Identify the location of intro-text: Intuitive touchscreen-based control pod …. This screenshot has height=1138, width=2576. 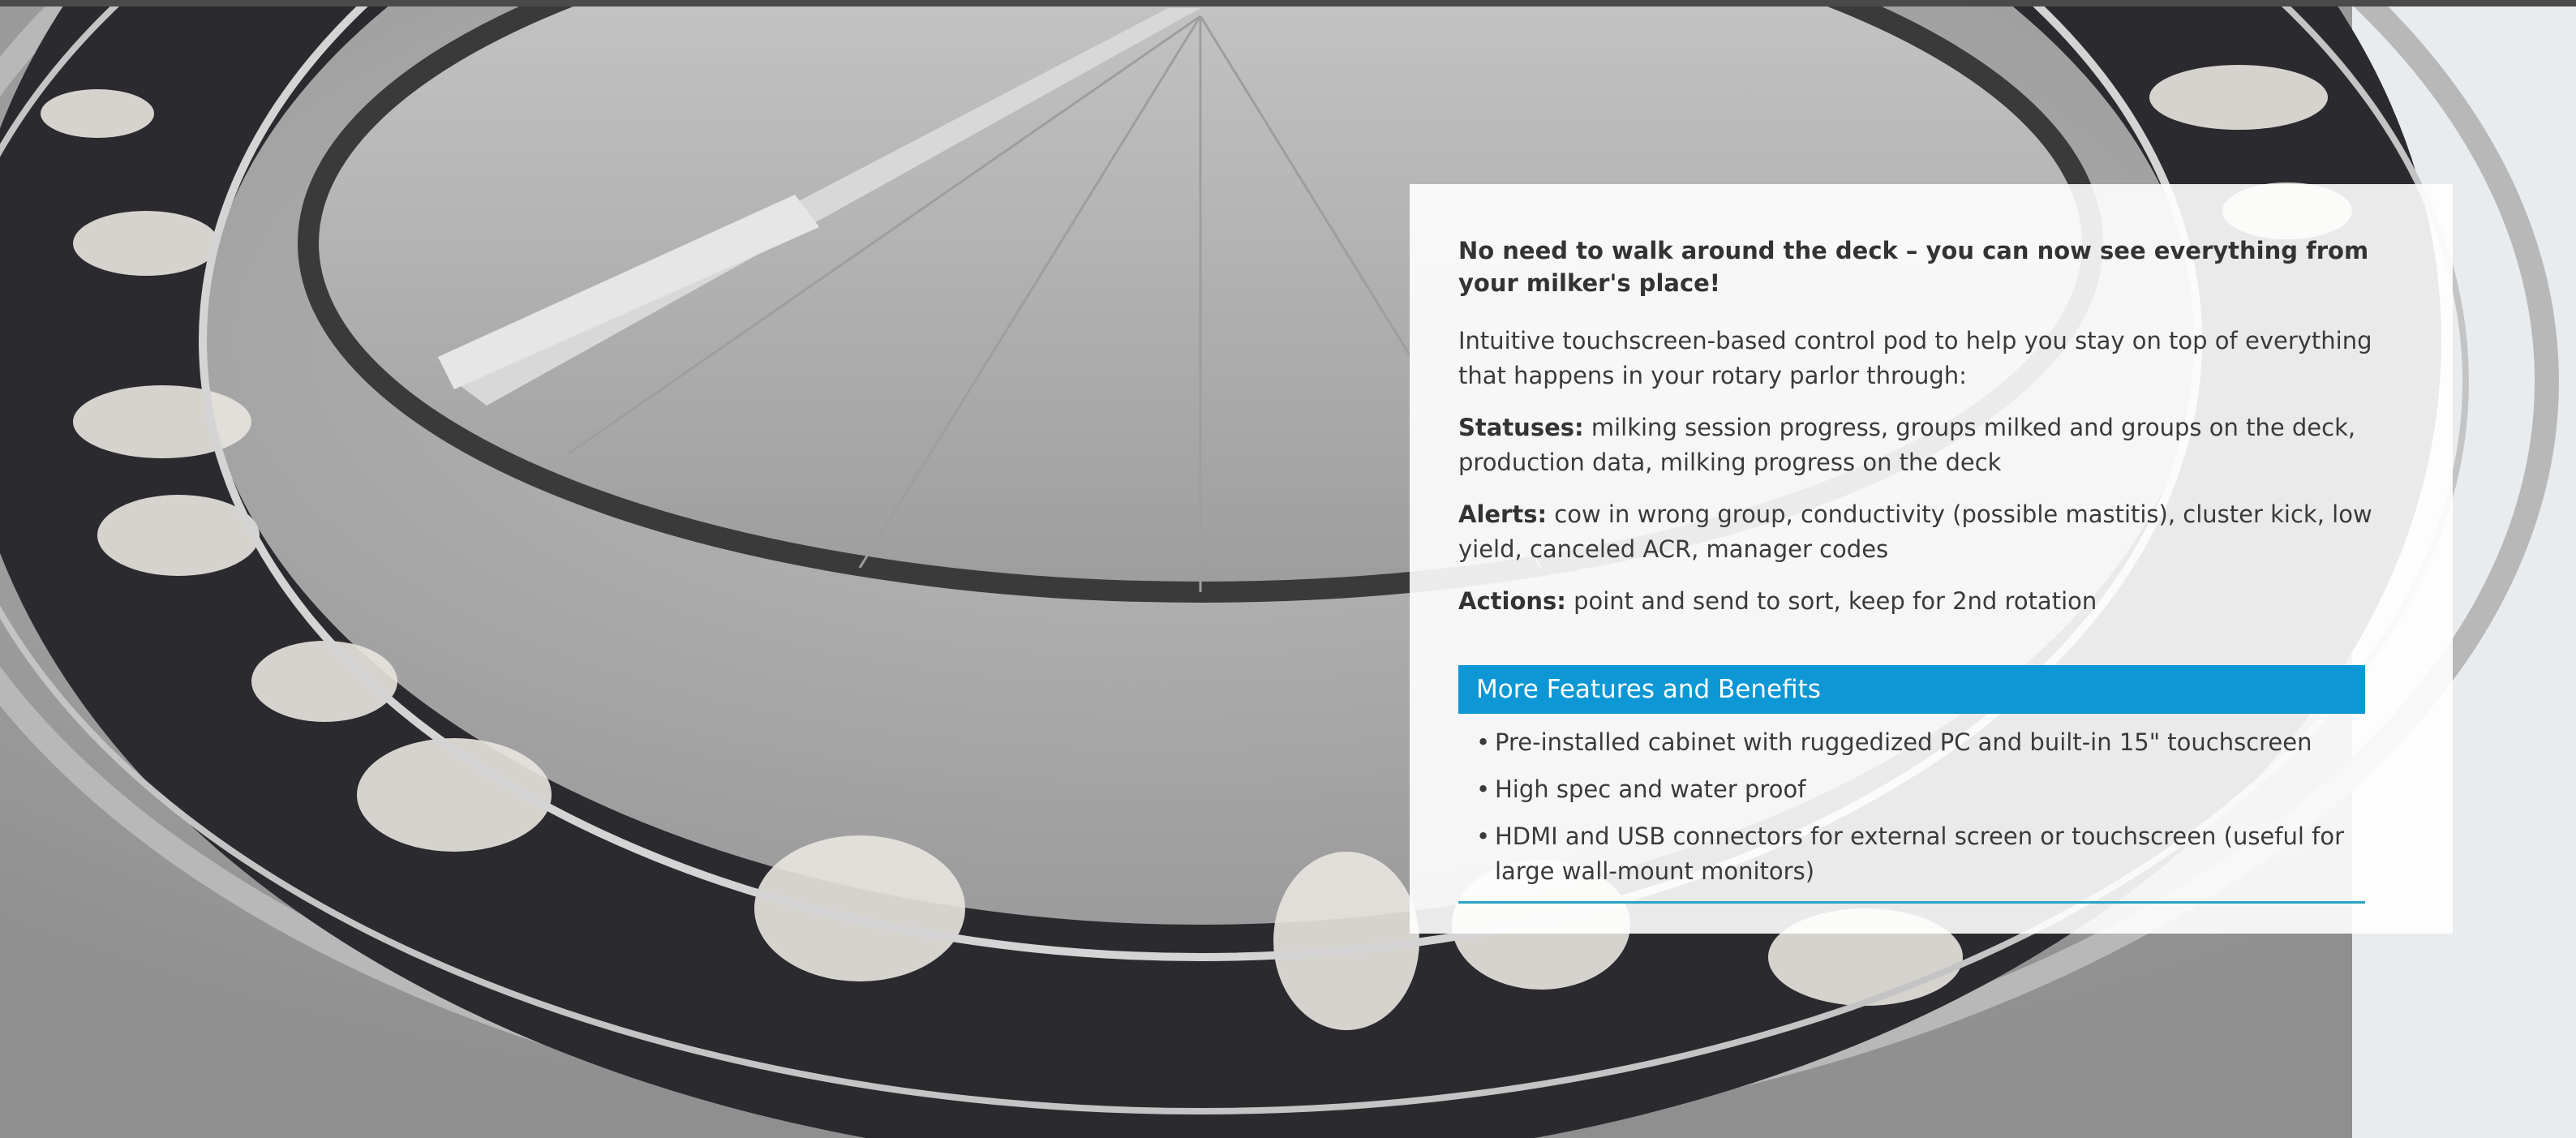
(1915, 358).